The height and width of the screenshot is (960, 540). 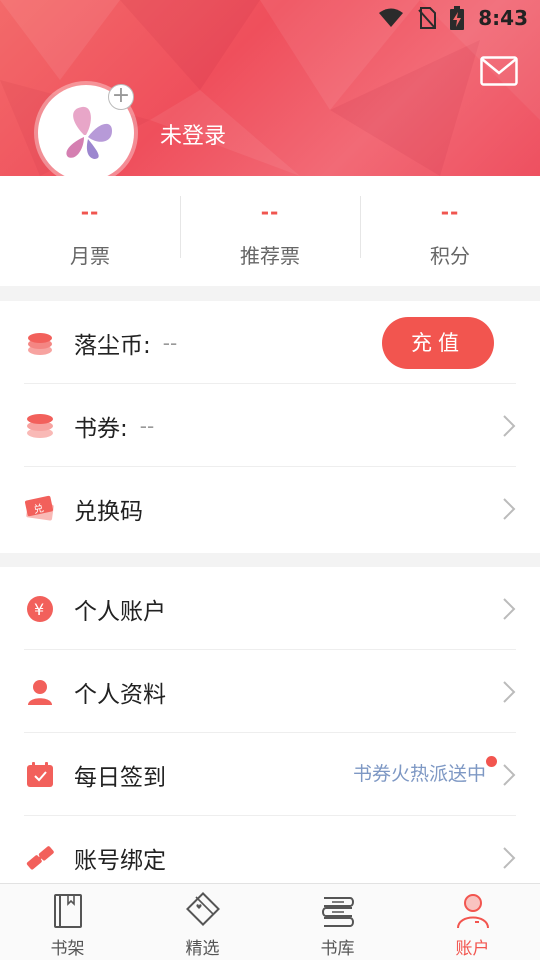 What do you see at coordinates (67, 949) in the screenshot?
I see `tab-label: 书架` at bounding box center [67, 949].